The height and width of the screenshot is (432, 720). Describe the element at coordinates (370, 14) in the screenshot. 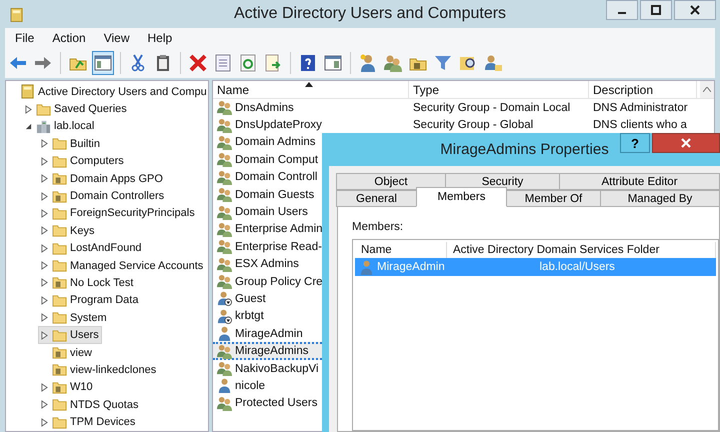

I see `window-title: Active Directory Users and Computers` at that location.